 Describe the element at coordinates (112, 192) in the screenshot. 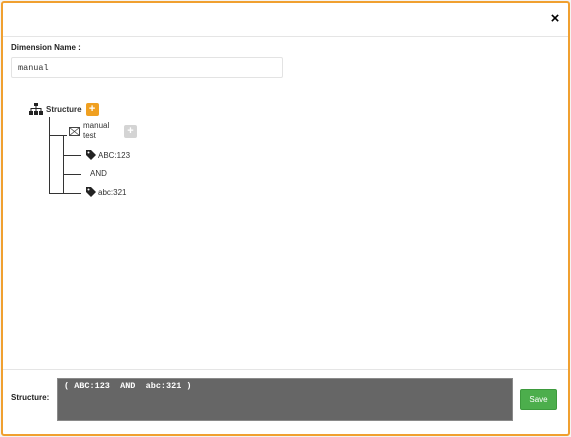

I see `condition-label: abc:321` at that location.